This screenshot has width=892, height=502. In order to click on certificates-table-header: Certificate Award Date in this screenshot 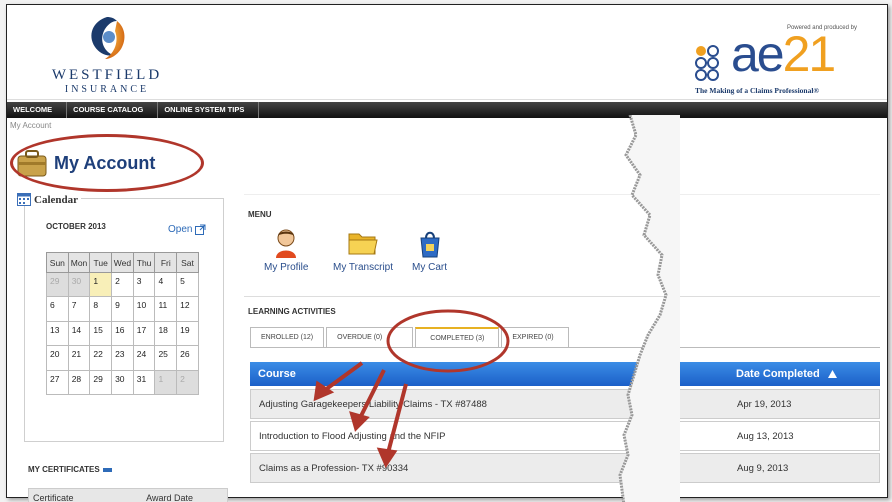, I will do `click(128, 495)`.